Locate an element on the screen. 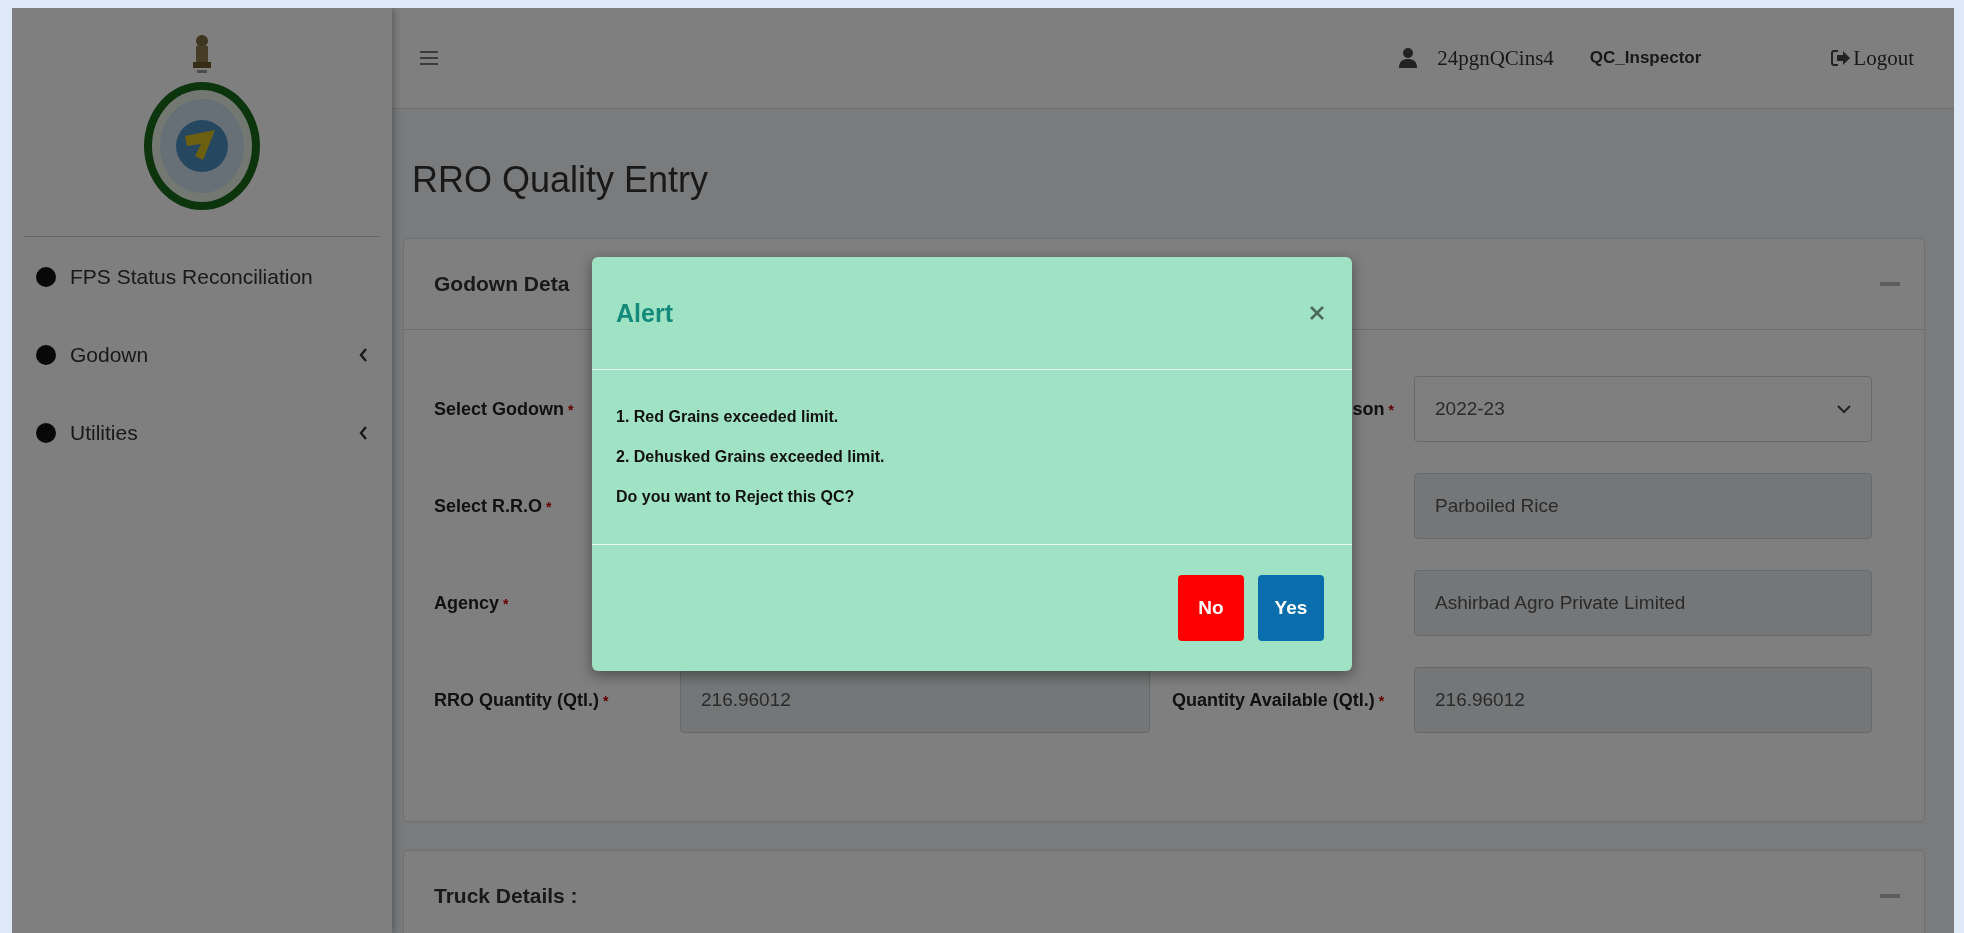 This screenshot has width=1964, height=933. close-icon is located at coordinates (1317, 313).